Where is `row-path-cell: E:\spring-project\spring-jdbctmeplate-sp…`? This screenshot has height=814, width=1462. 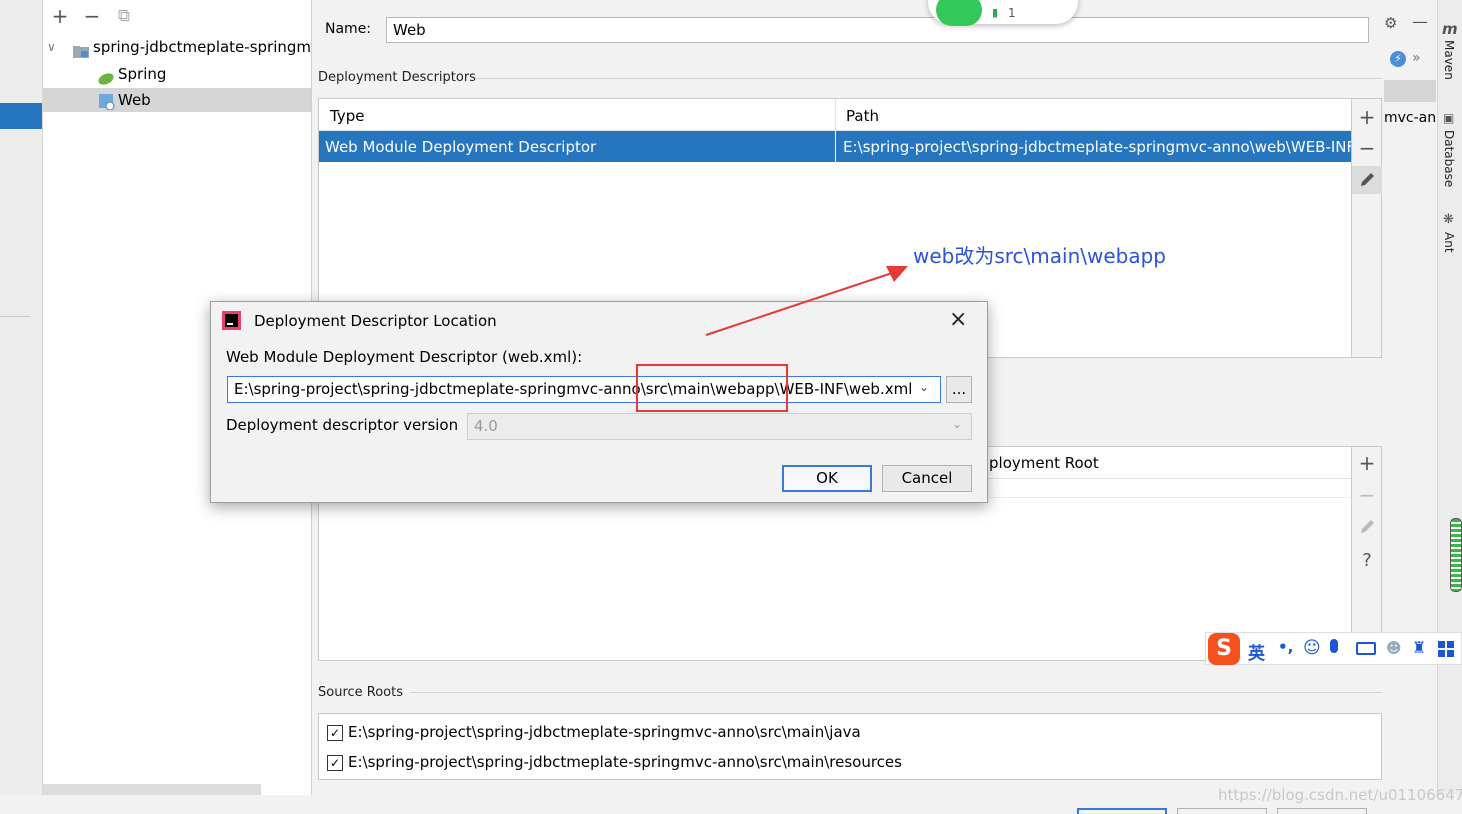 row-path-cell: E:\spring-project\spring-jdbctmeplate-sp… is located at coordinates (1097, 147).